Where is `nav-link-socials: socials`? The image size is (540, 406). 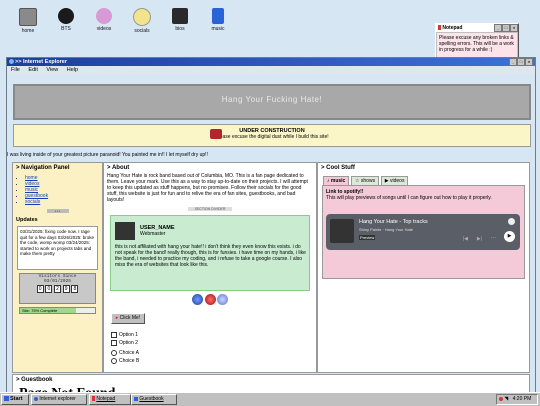 nav-link-socials: socials is located at coordinates (32, 202).